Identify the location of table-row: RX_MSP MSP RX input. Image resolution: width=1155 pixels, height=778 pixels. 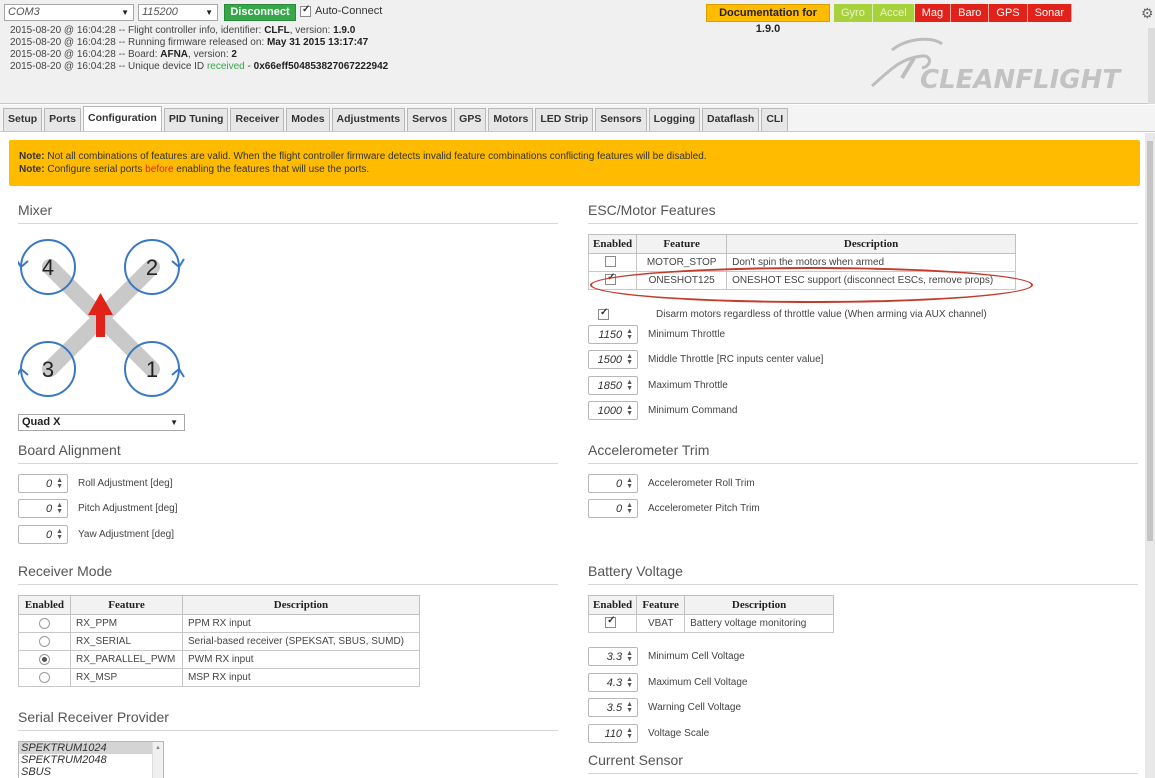
(219, 677).